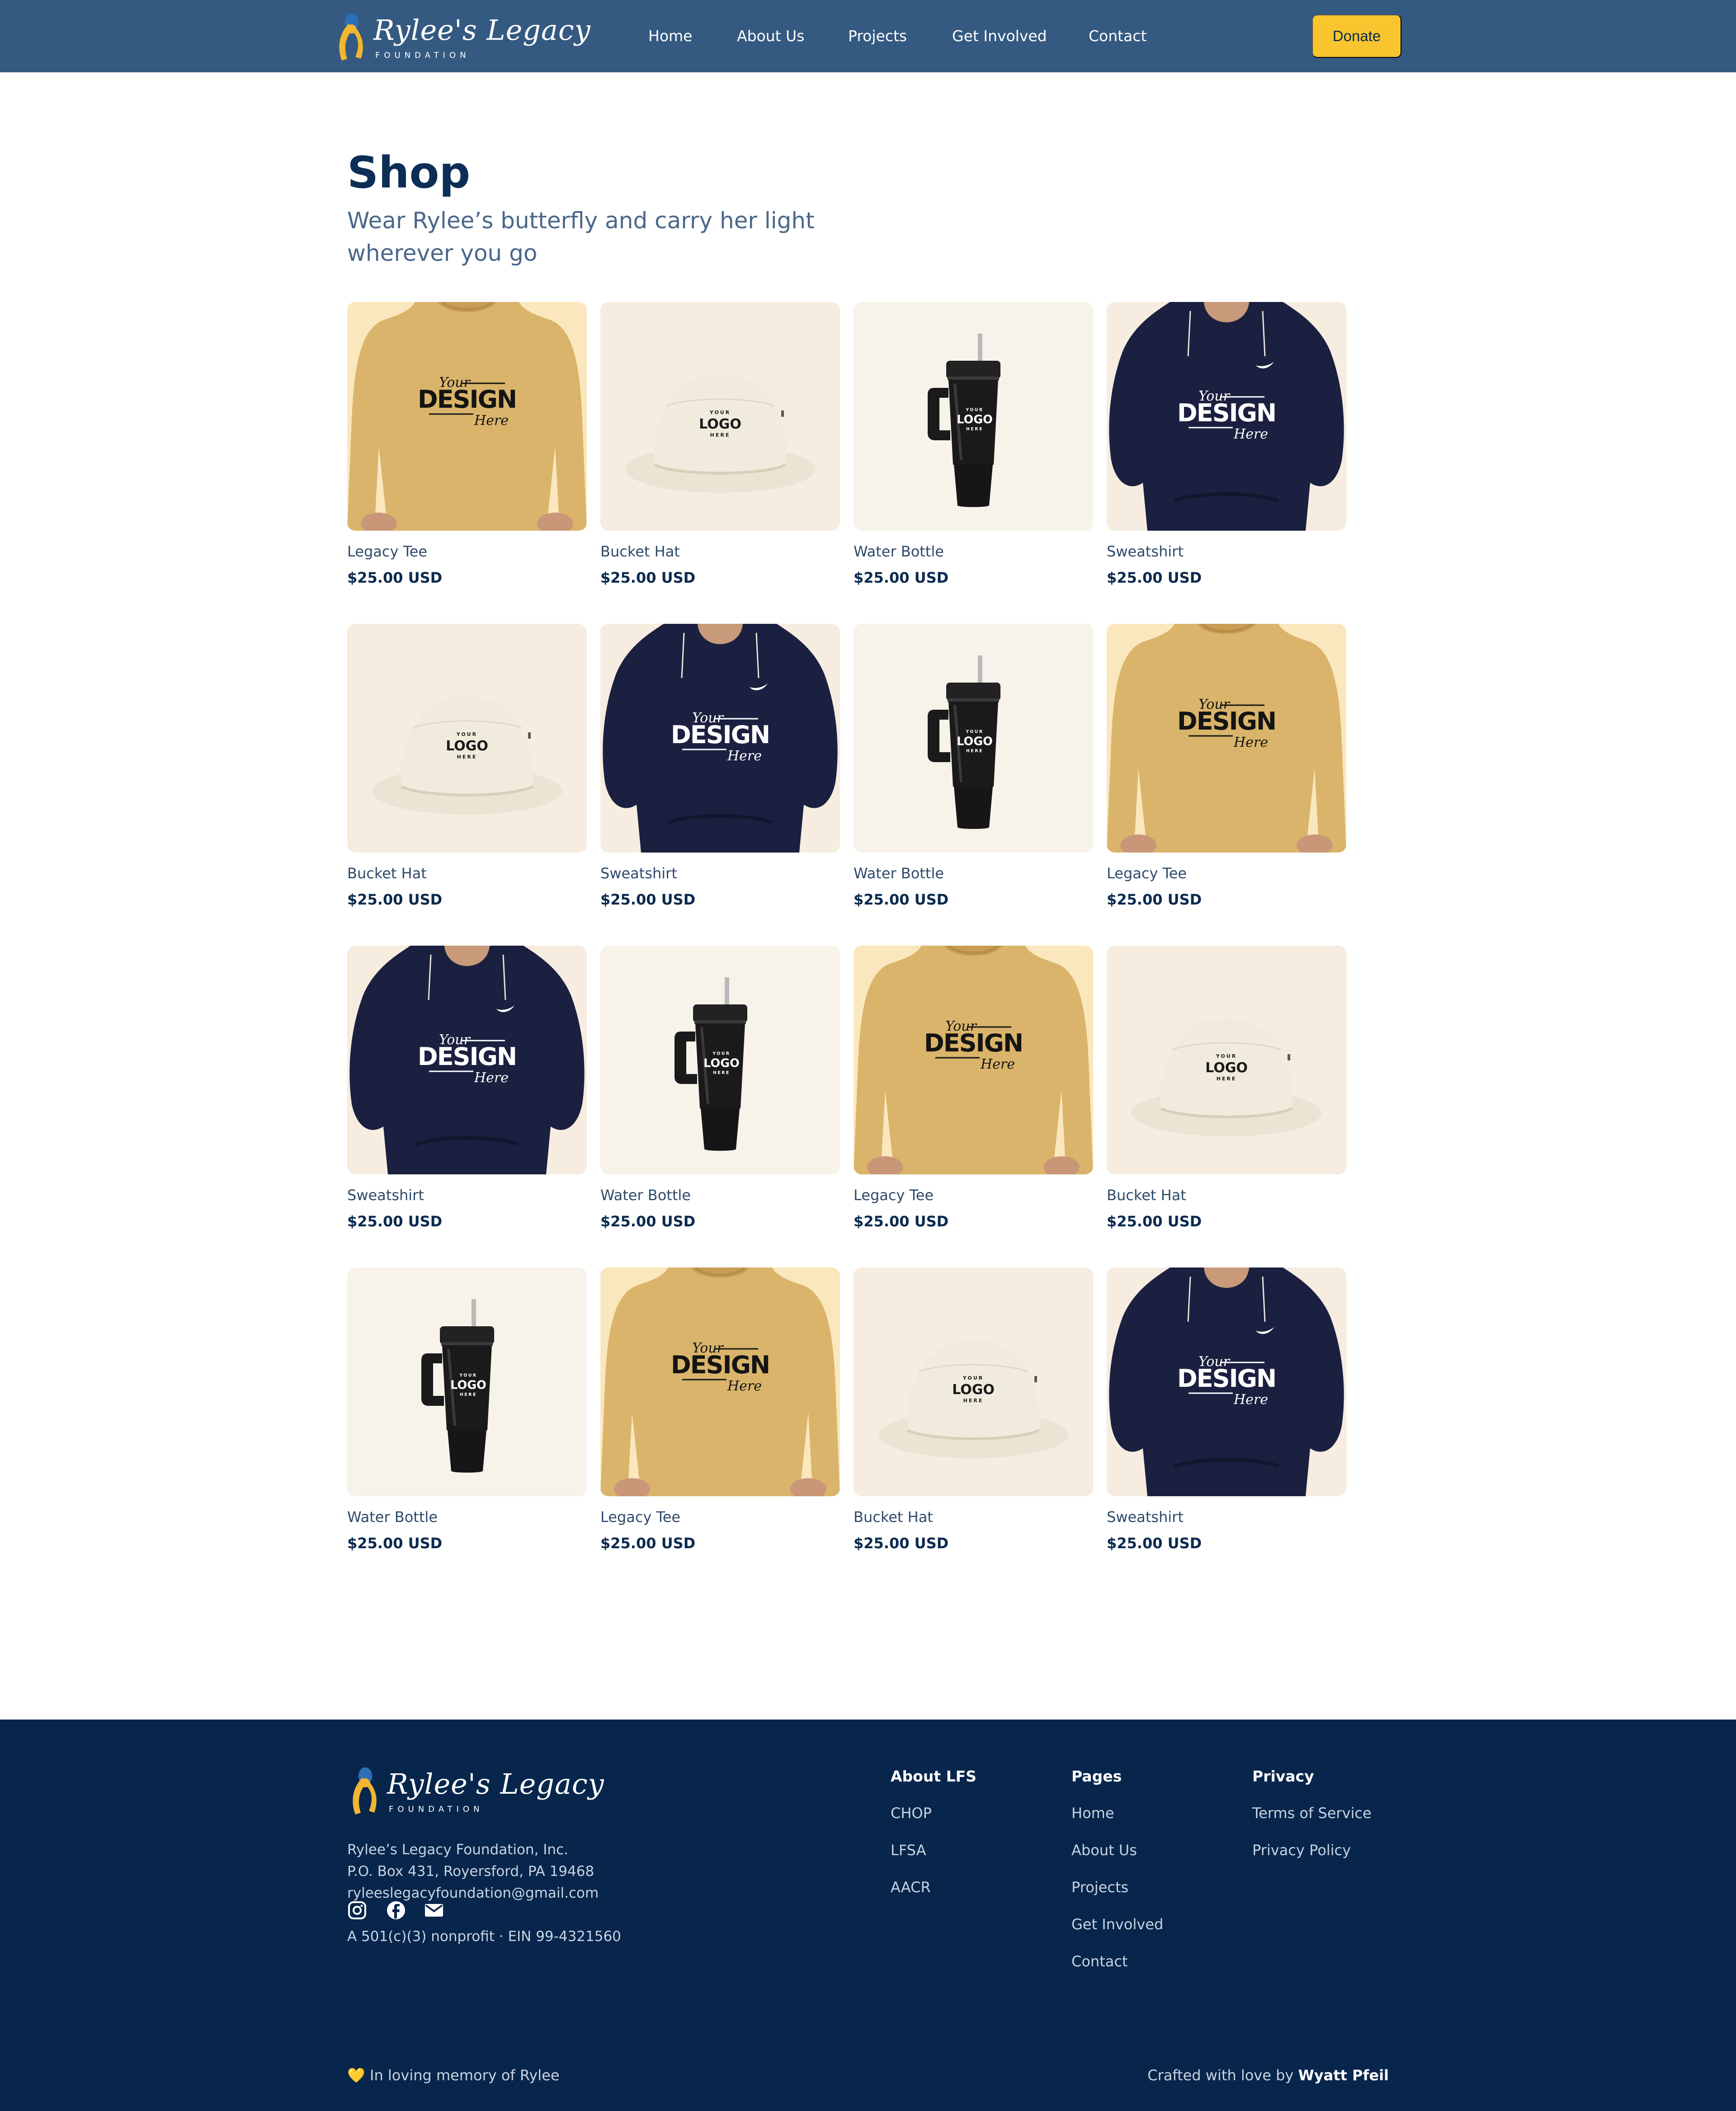 The height and width of the screenshot is (2111, 1736). I want to click on footer-link: About Us, so click(1104, 1851).